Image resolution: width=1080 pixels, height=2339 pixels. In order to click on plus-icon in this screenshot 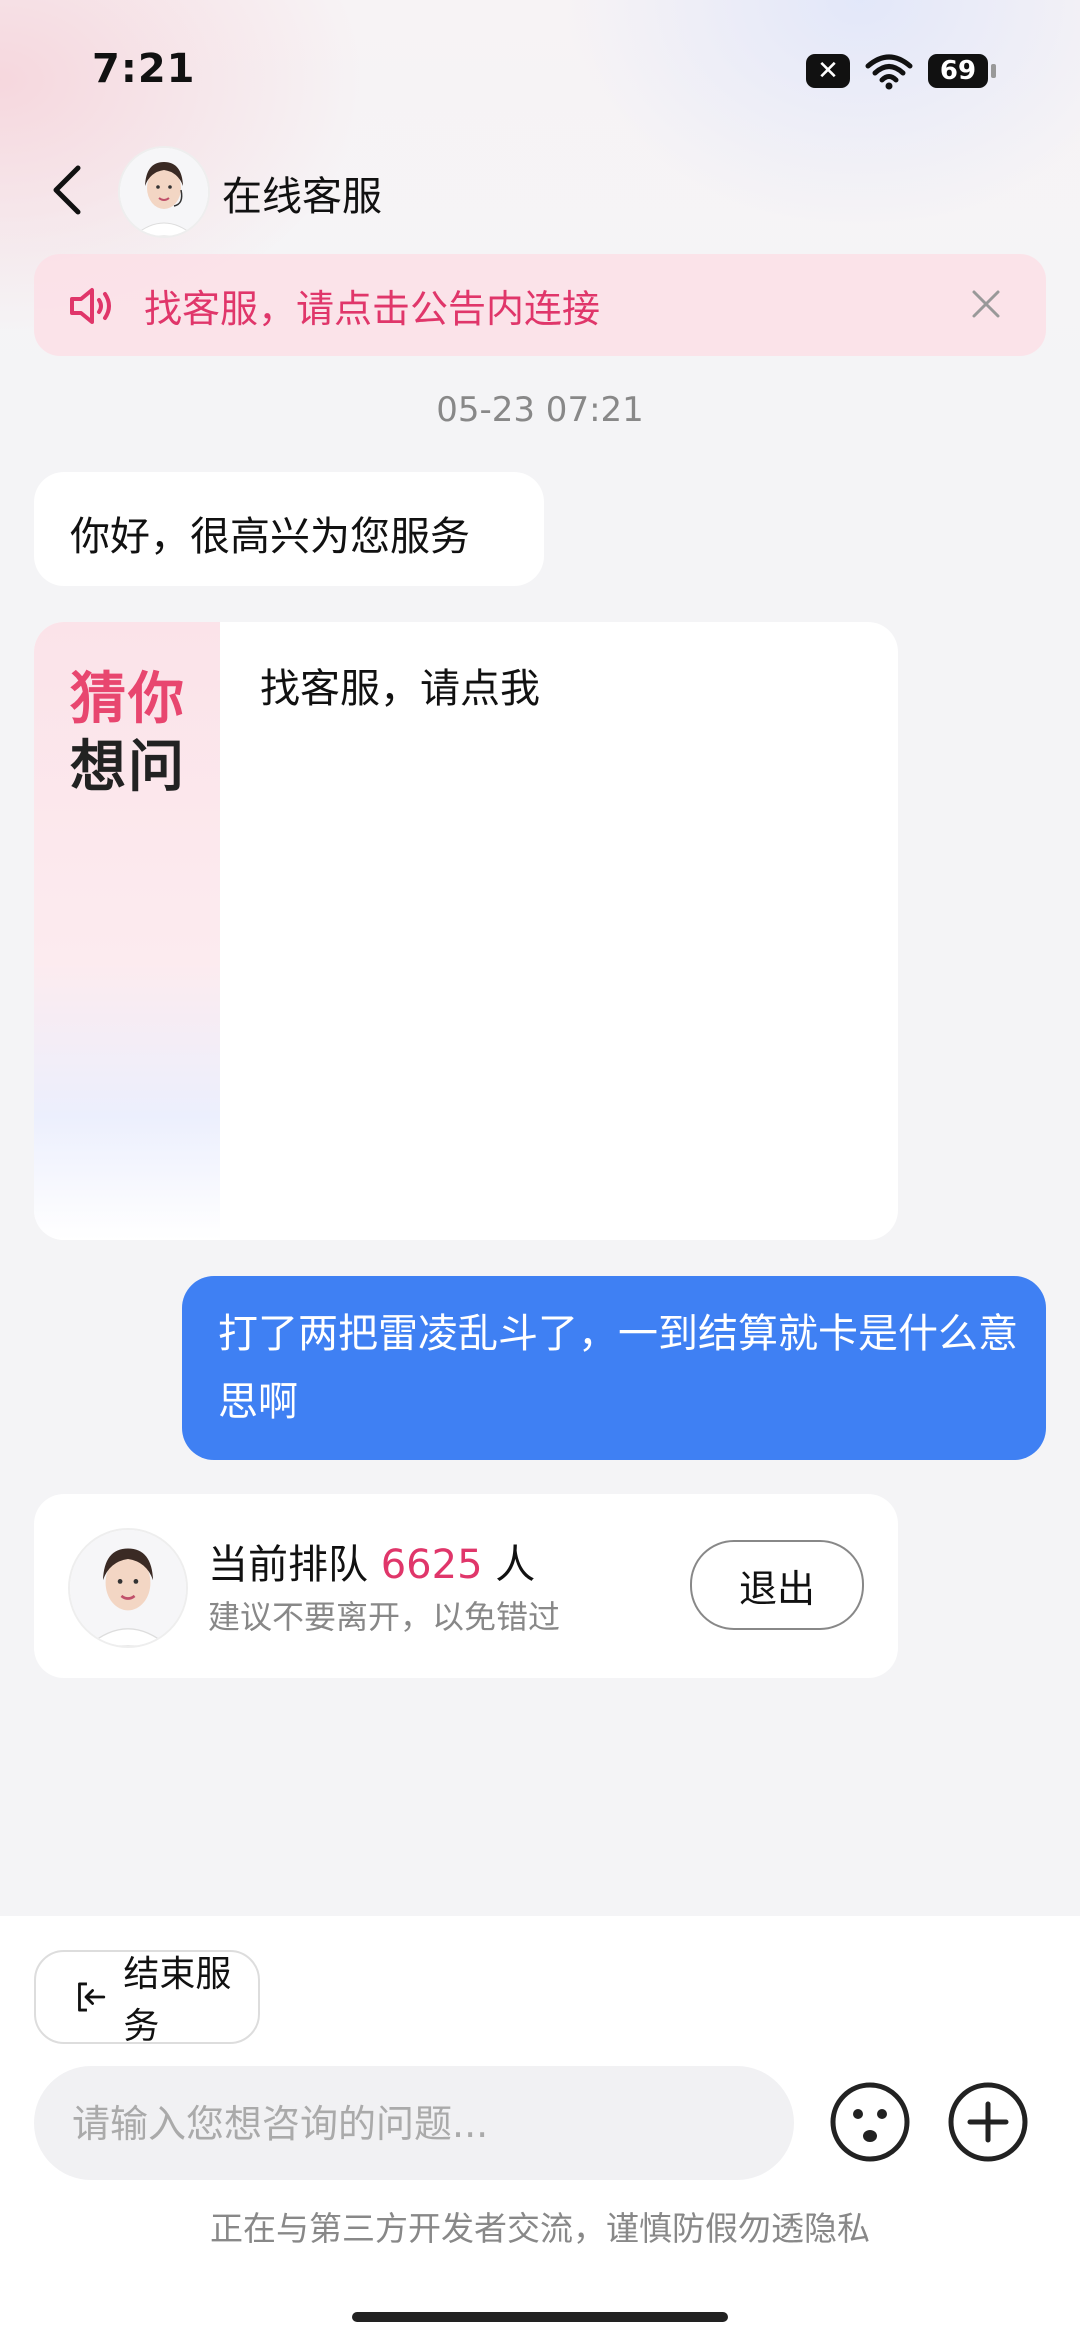, I will do `click(988, 2122)`.